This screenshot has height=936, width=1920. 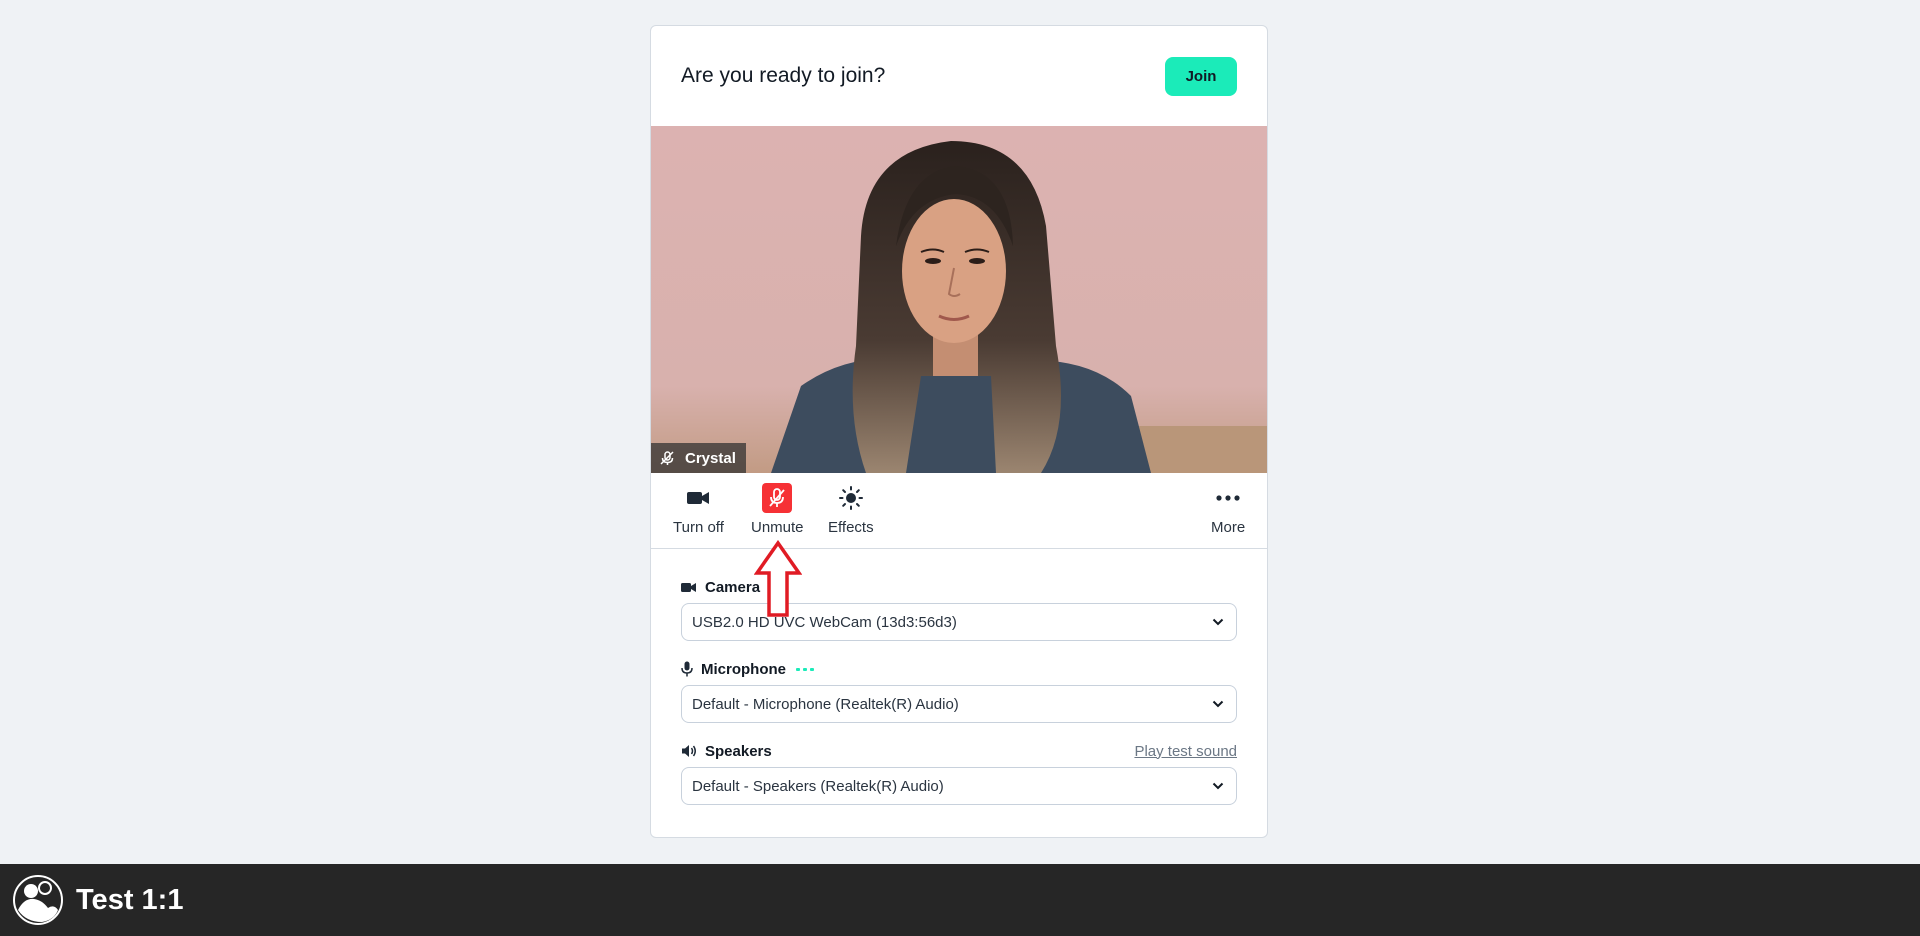 I want to click on prejoin-title: Are you ready to join?, so click(x=783, y=75).